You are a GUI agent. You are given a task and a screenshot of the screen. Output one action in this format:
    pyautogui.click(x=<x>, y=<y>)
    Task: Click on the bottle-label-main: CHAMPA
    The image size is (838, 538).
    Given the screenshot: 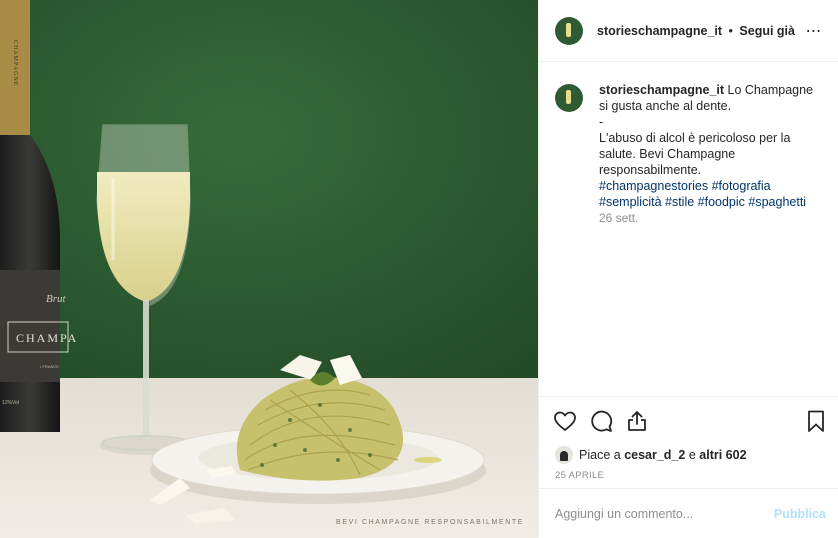 What is the action you would take?
    pyautogui.click(x=47, y=338)
    